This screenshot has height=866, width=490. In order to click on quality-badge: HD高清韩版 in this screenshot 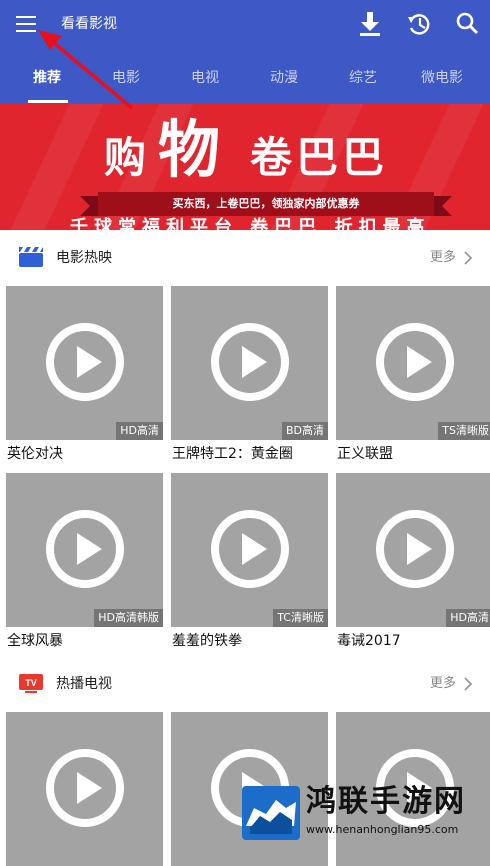, I will do `click(128, 618)`.